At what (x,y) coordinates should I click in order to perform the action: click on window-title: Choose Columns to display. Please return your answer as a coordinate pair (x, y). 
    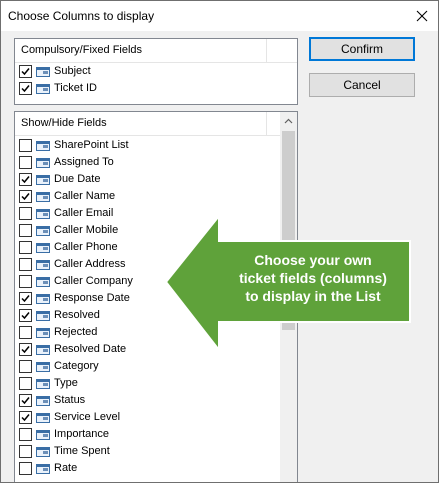
    Looking at the image, I should click on (81, 16).